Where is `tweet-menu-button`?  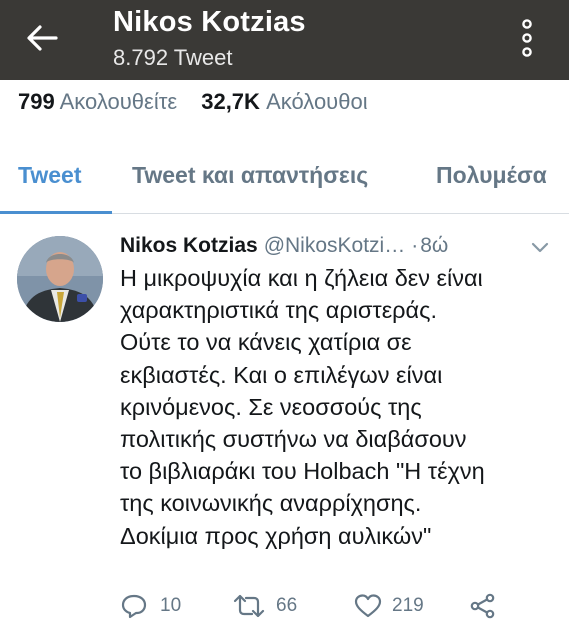
tweet-menu-button is located at coordinates (540, 247).